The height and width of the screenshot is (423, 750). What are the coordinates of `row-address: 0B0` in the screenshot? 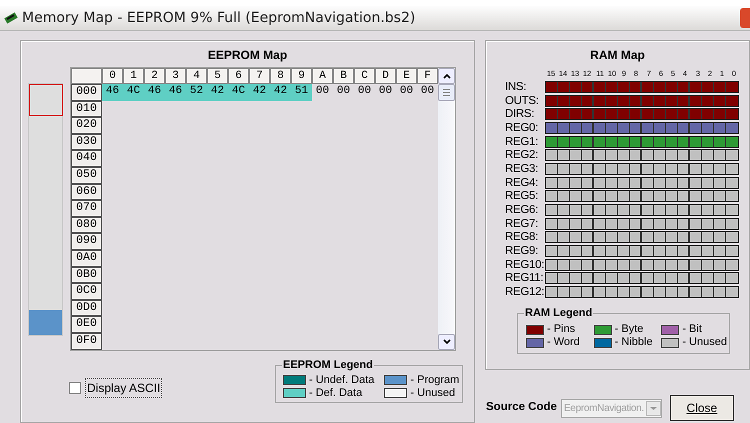 It's located at (86, 275).